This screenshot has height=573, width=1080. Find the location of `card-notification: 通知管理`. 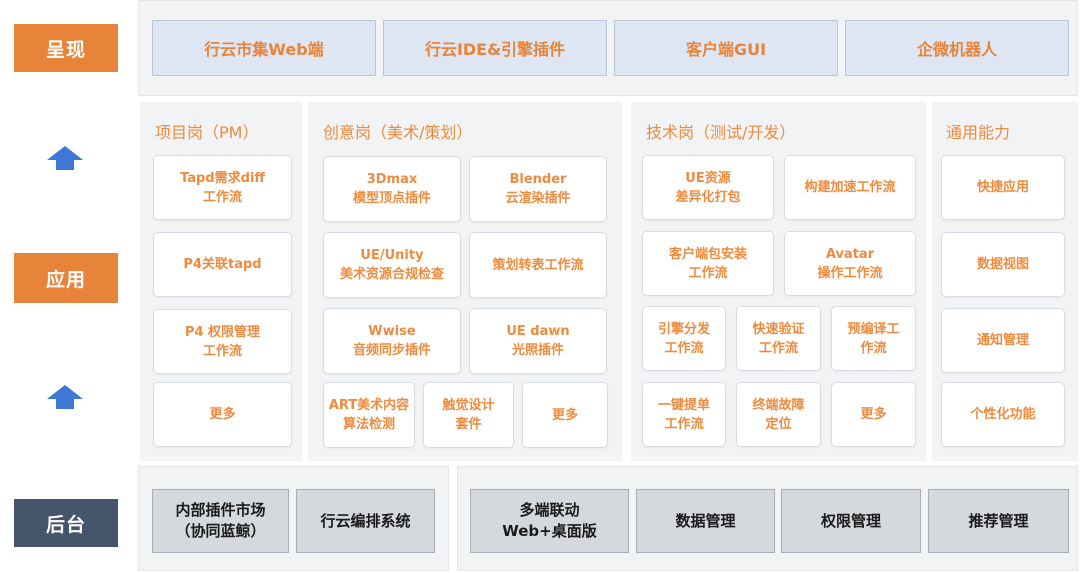

card-notification: 通知管理 is located at coordinates (1003, 340).